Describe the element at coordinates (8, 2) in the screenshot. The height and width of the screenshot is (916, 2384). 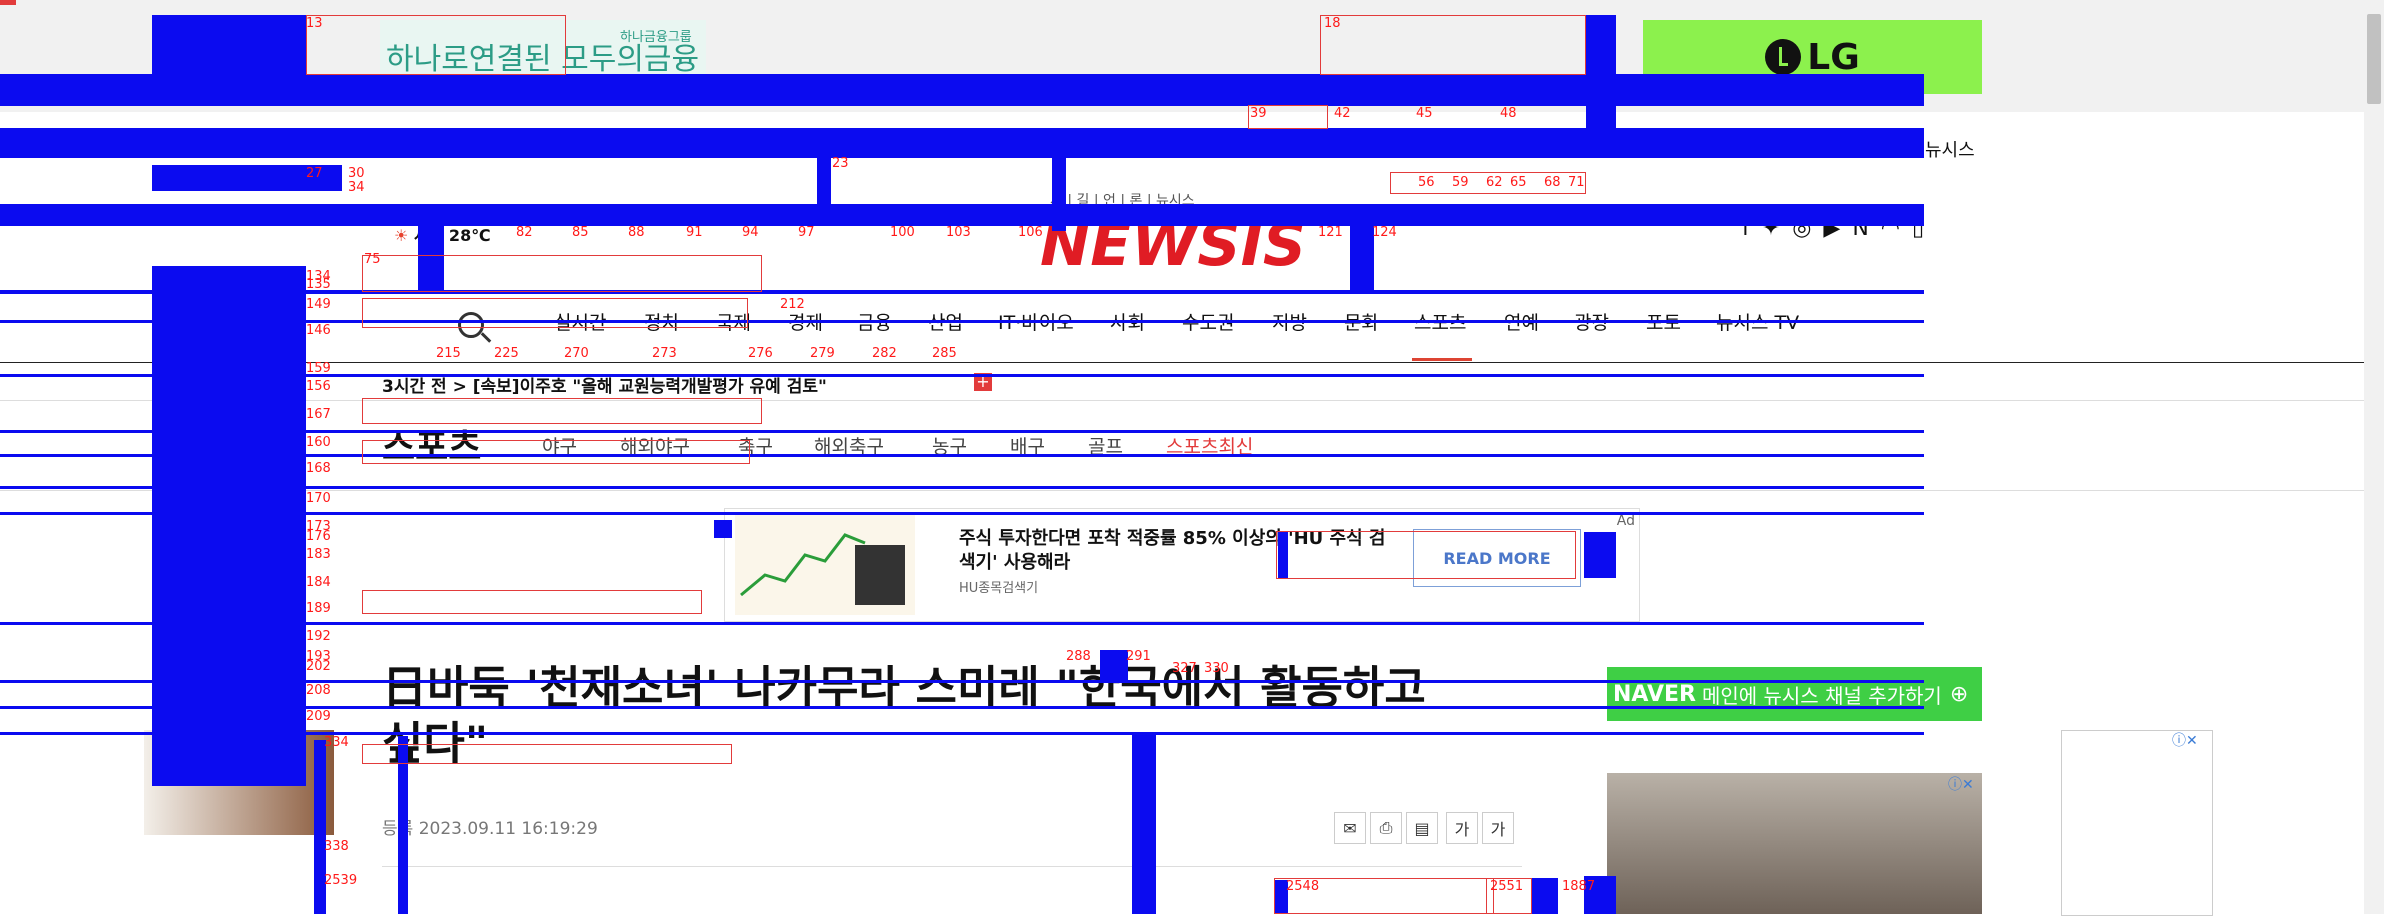
I see `overlay-corner` at that location.